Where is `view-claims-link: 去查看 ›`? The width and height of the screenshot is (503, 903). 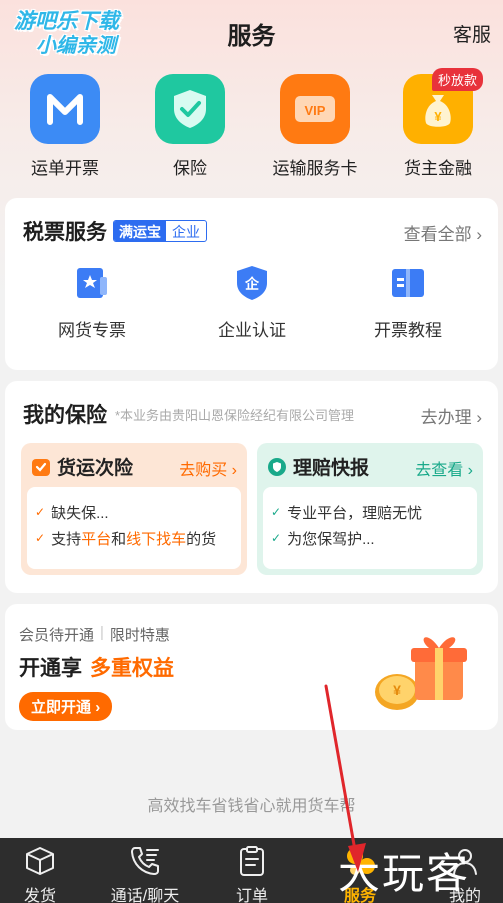 view-claims-link: 去查看 › is located at coordinates (444, 468).